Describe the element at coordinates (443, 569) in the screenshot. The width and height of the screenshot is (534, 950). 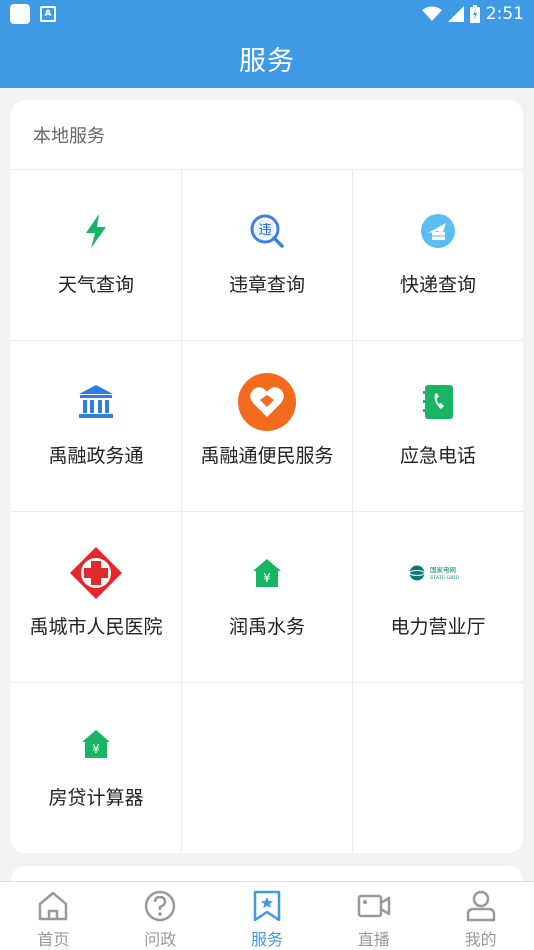
I see `svg-text: 国家电网` at that location.